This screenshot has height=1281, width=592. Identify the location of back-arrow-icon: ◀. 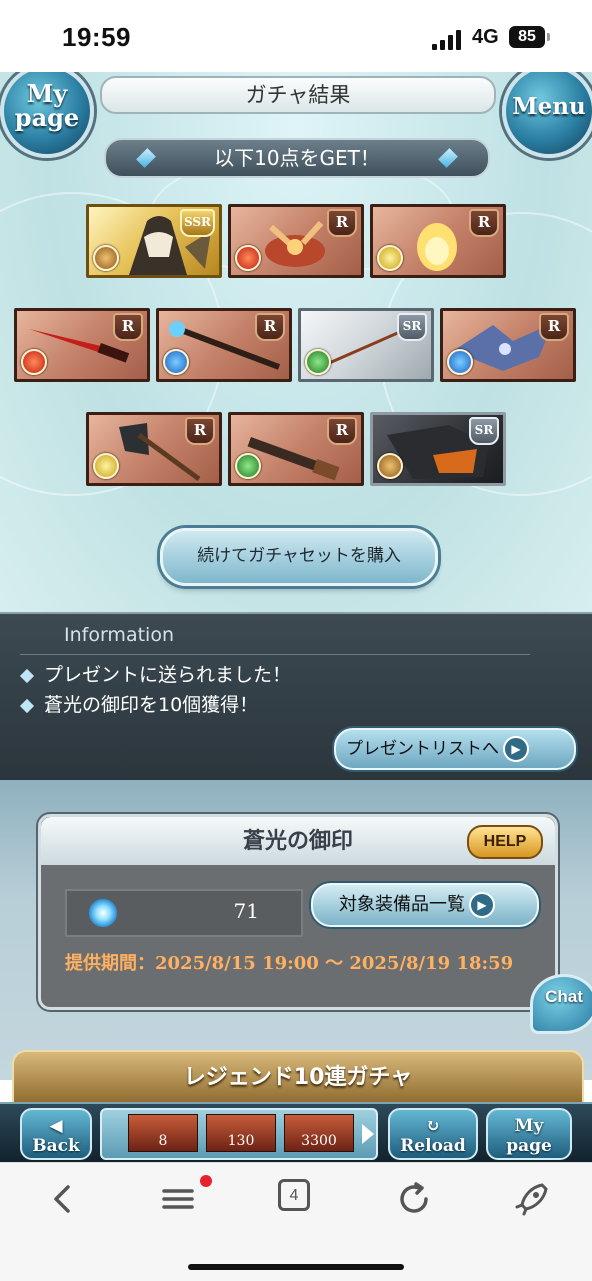
(56, 1126).